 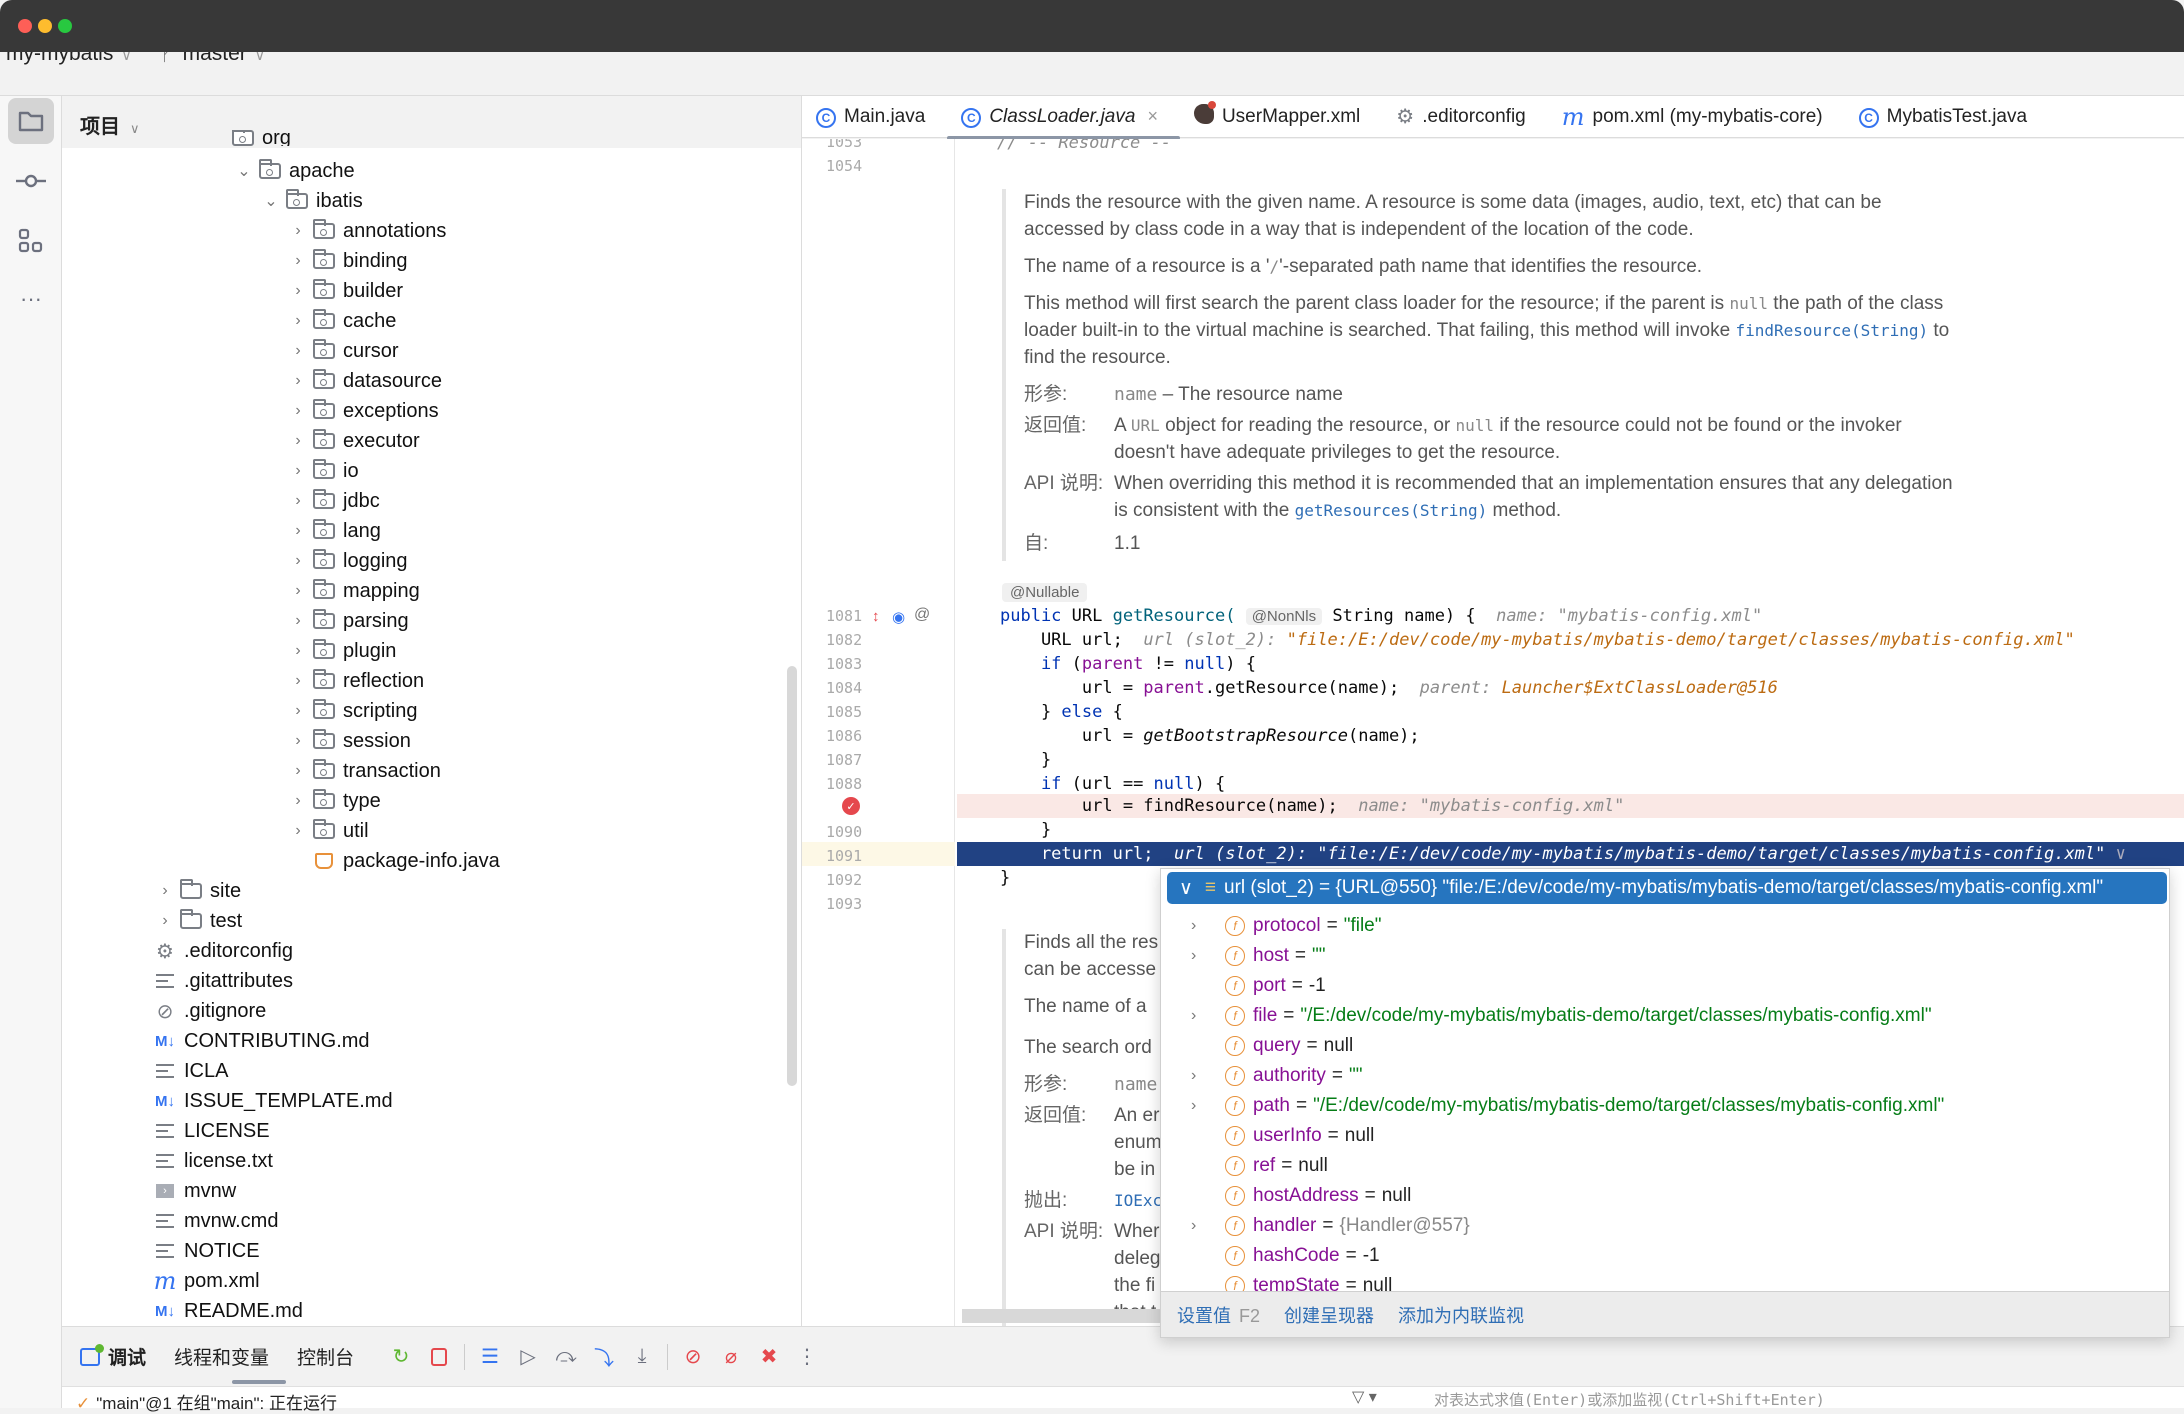 What do you see at coordinates (211, 1131) in the screenshot?
I see `tree-item: LICENSE` at bounding box center [211, 1131].